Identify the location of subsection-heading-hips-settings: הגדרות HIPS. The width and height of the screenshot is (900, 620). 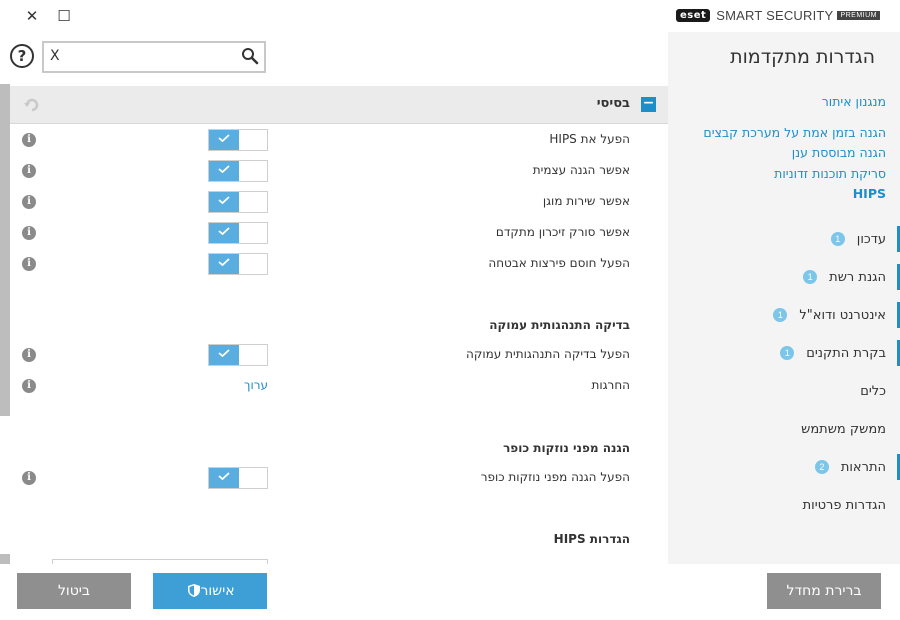
(591, 539).